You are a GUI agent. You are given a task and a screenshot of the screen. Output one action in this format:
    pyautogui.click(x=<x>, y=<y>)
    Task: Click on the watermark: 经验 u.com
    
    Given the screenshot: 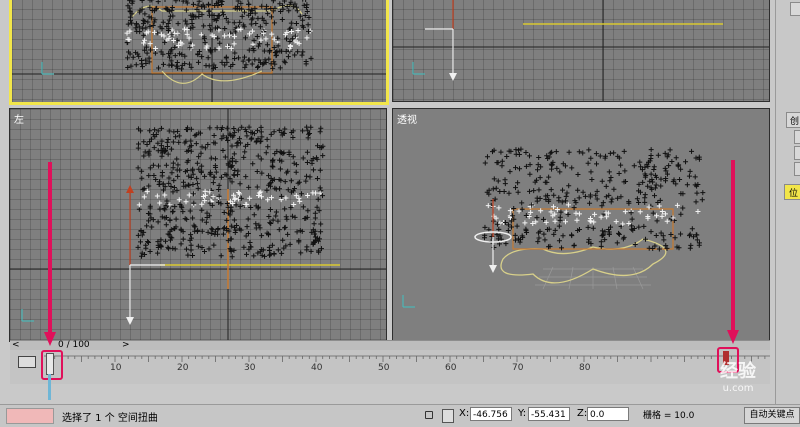 What is the action you would take?
    pyautogui.click(x=738, y=379)
    